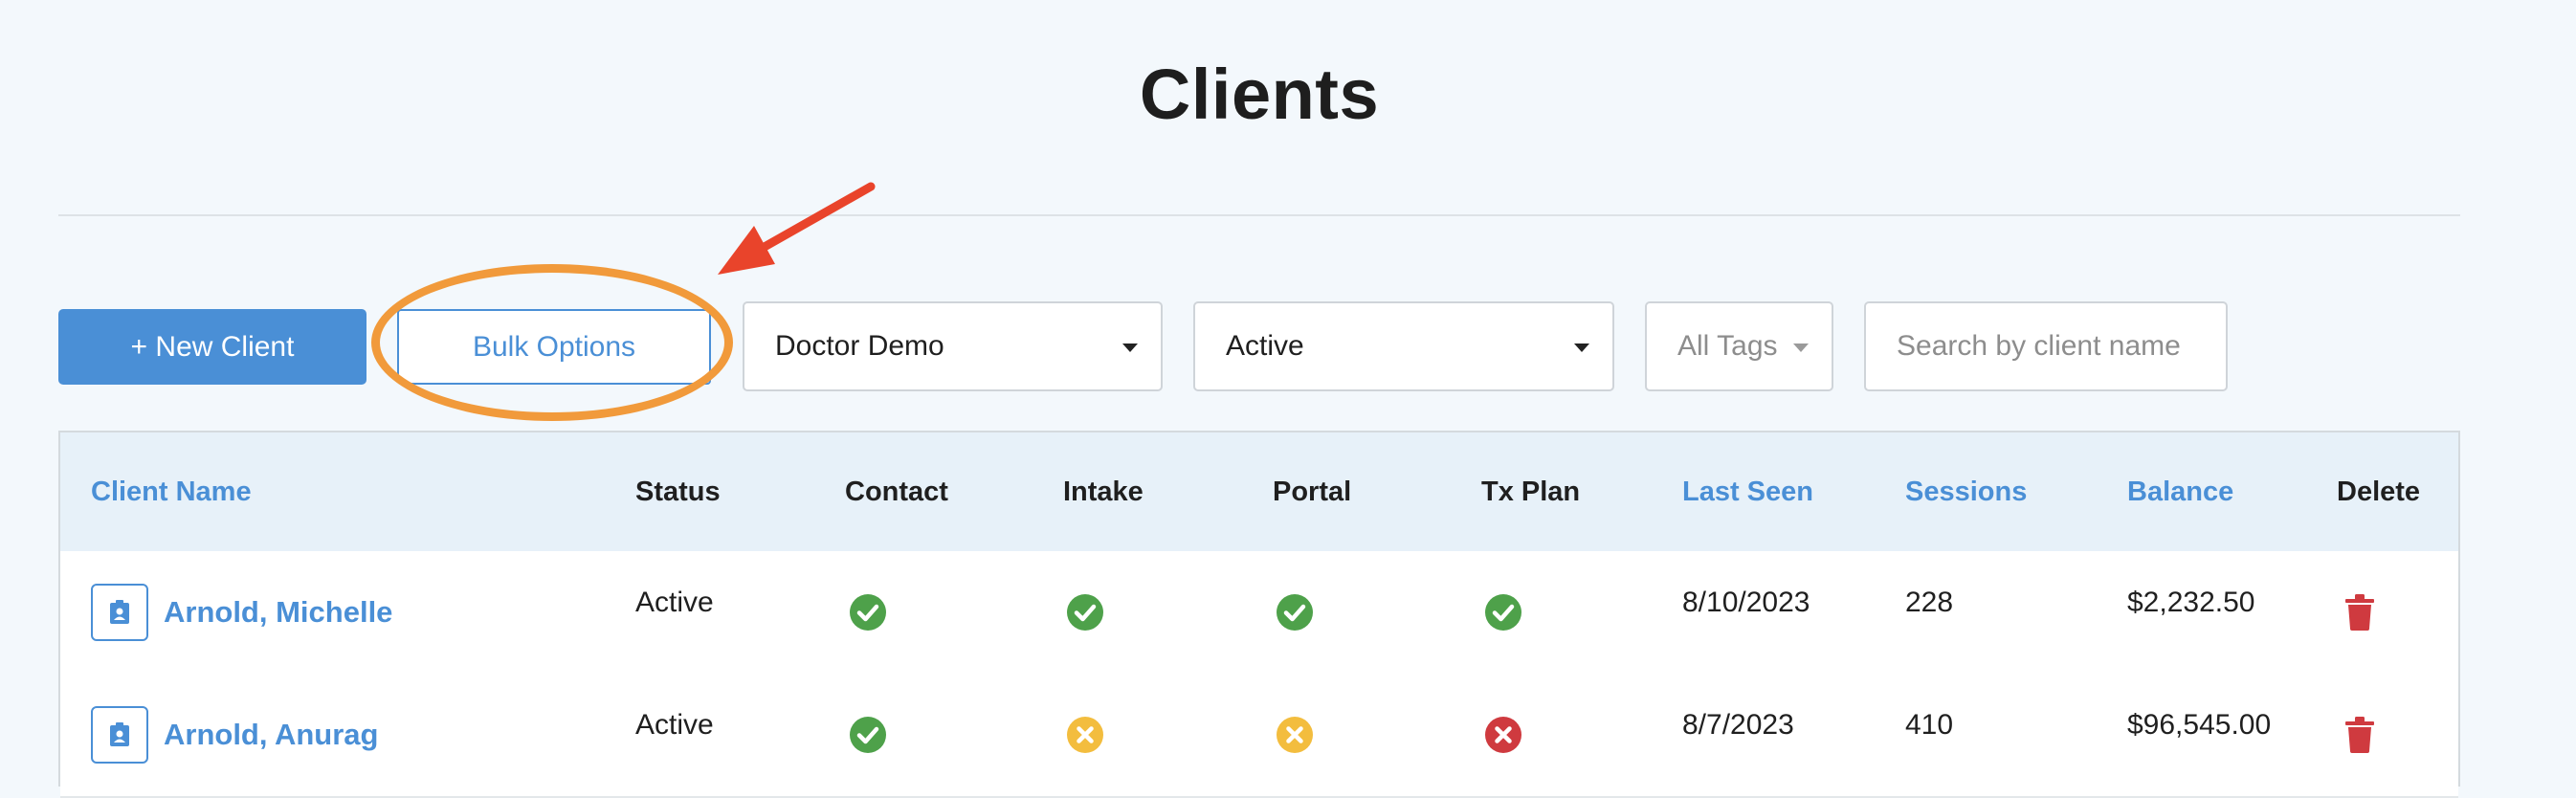  Describe the element at coordinates (1312, 492) in the screenshot. I see `header-portal: Portal` at that location.